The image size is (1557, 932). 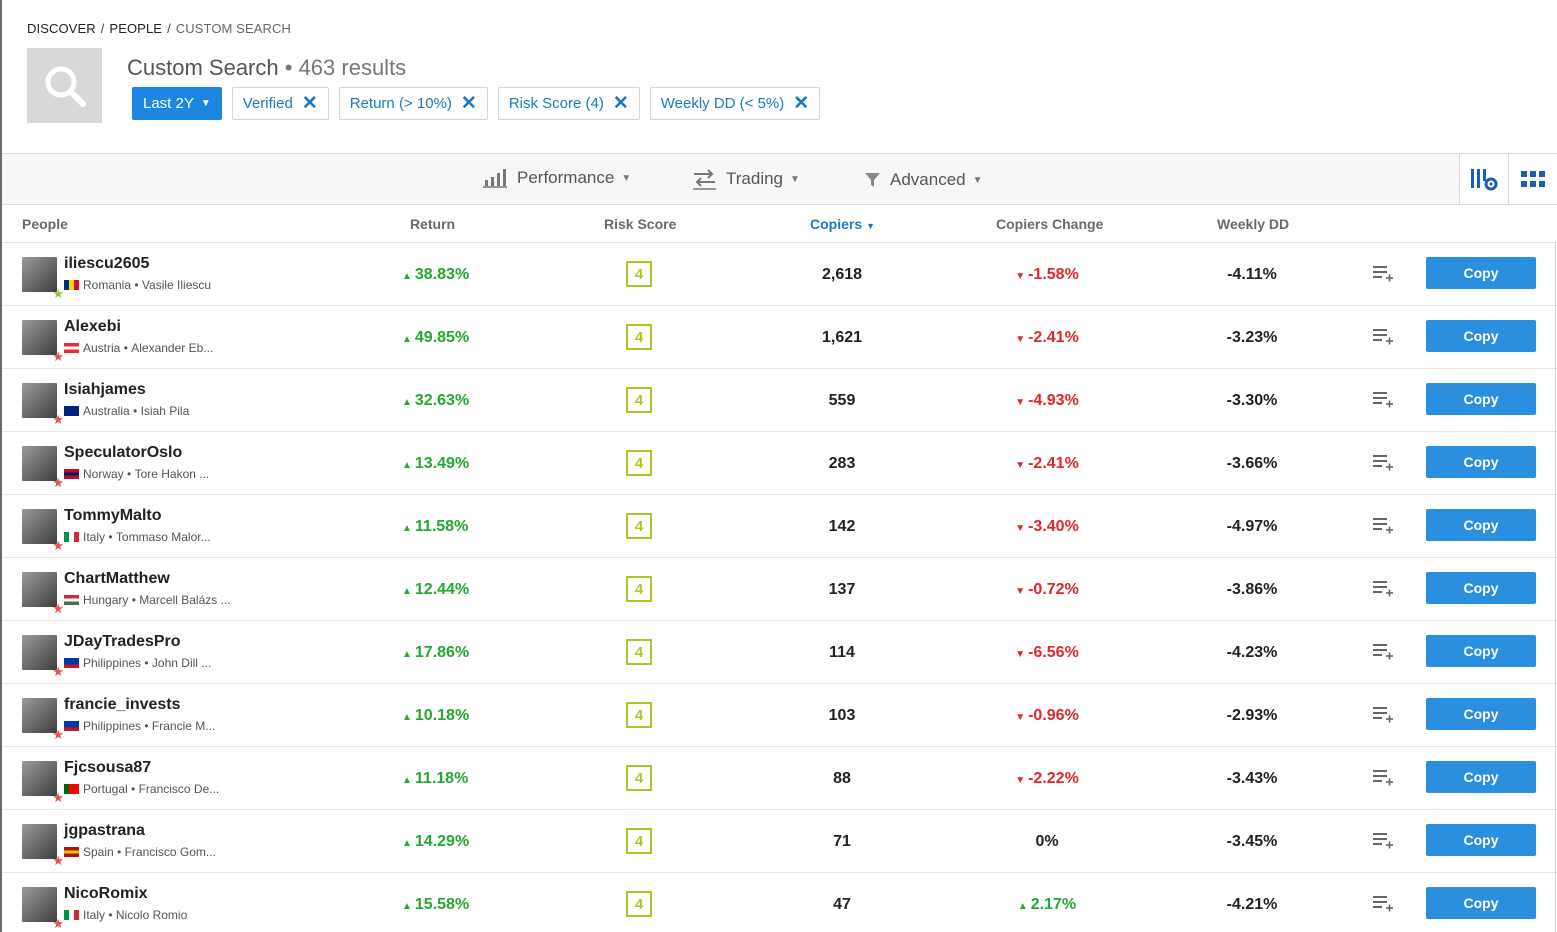 I want to click on period-dropdown: Last 2Y ▼, so click(x=177, y=103).